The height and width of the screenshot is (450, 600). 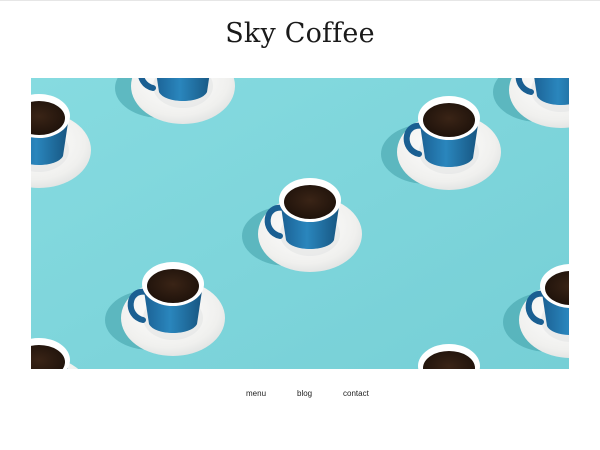 What do you see at coordinates (300, 33) in the screenshot?
I see `site-title: Sky Coffee` at bounding box center [300, 33].